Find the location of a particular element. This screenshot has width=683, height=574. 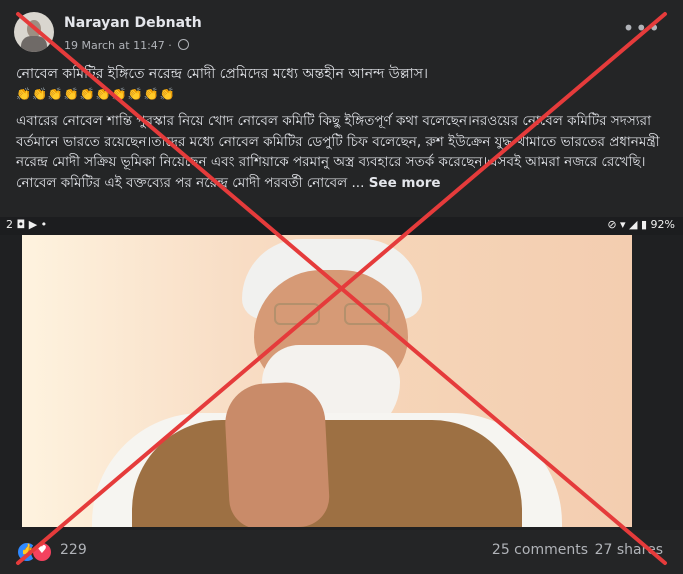

more-dots-icon: ••• is located at coordinates (642, 28).